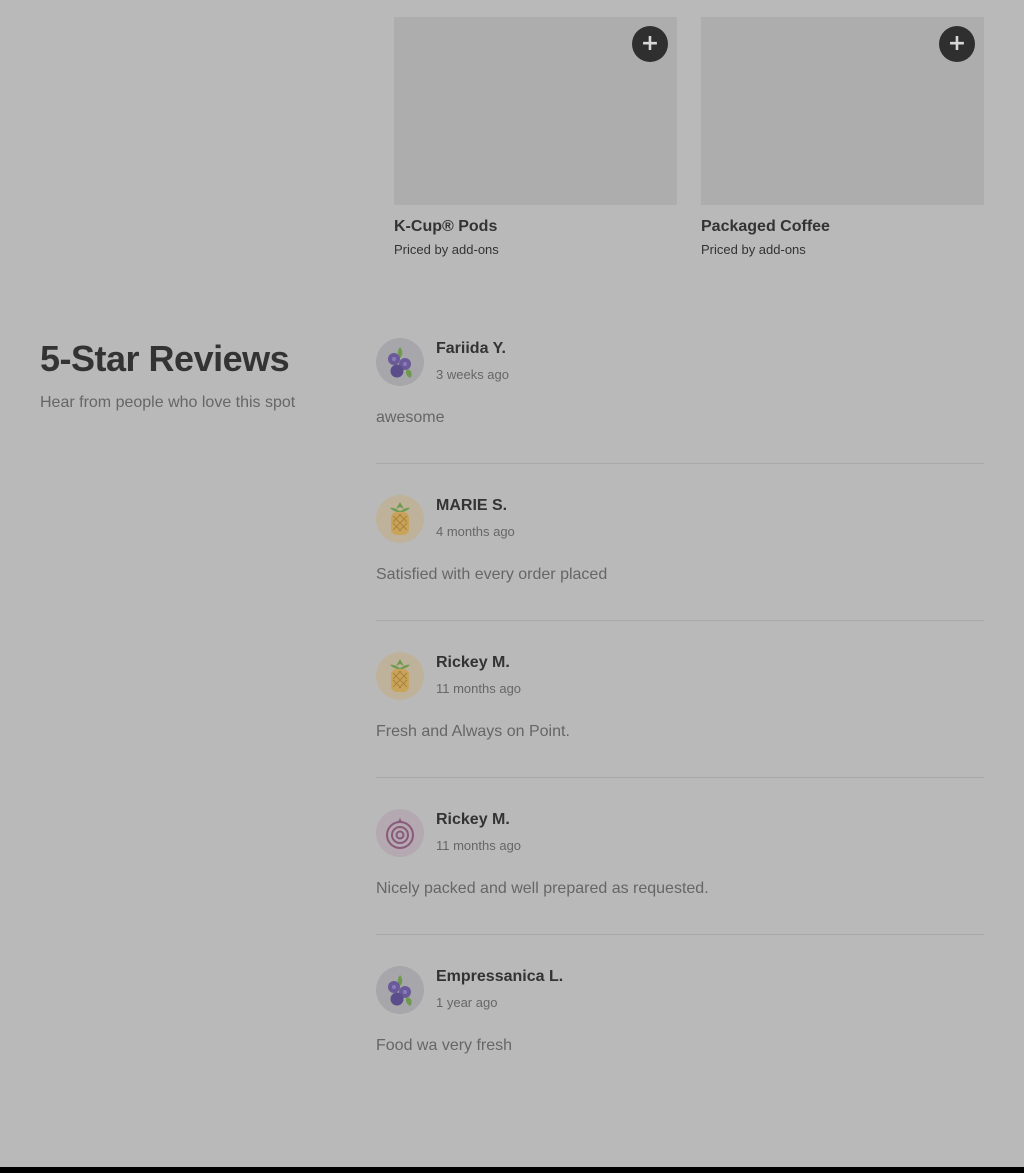 The height and width of the screenshot is (1173, 1024). Describe the element at coordinates (765, 226) in the screenshot. I see `product-name: Packaged Coffee` at that location.